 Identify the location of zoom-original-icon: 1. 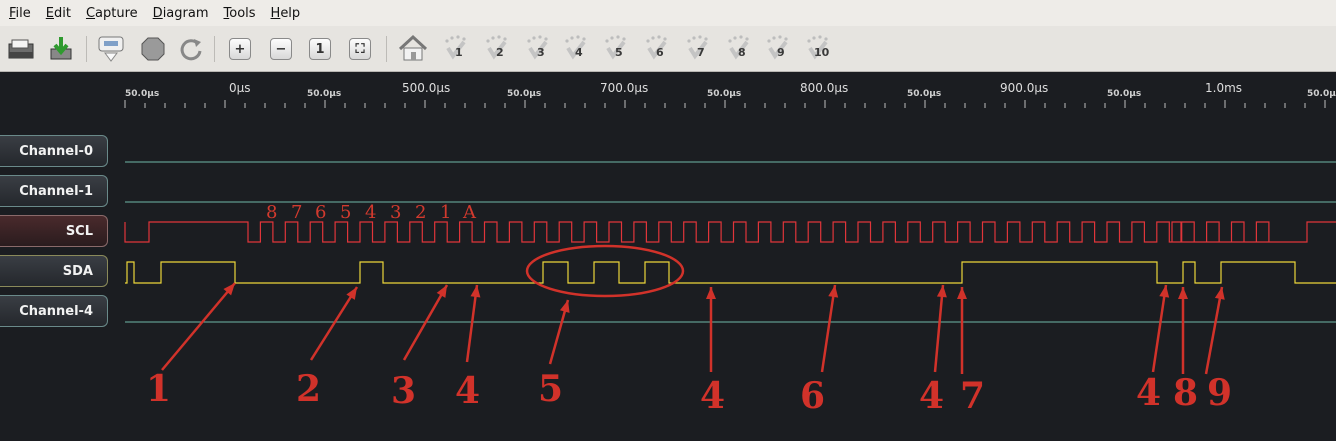
(320, 49).